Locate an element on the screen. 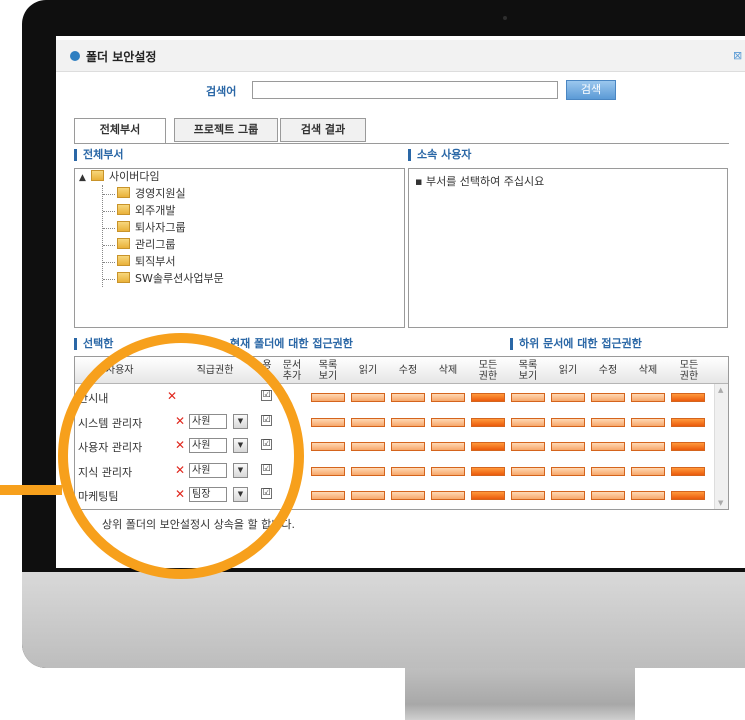 The image size is (745, 720). tab-all-departments: 전체부서 is located at coordinates (120, 131).